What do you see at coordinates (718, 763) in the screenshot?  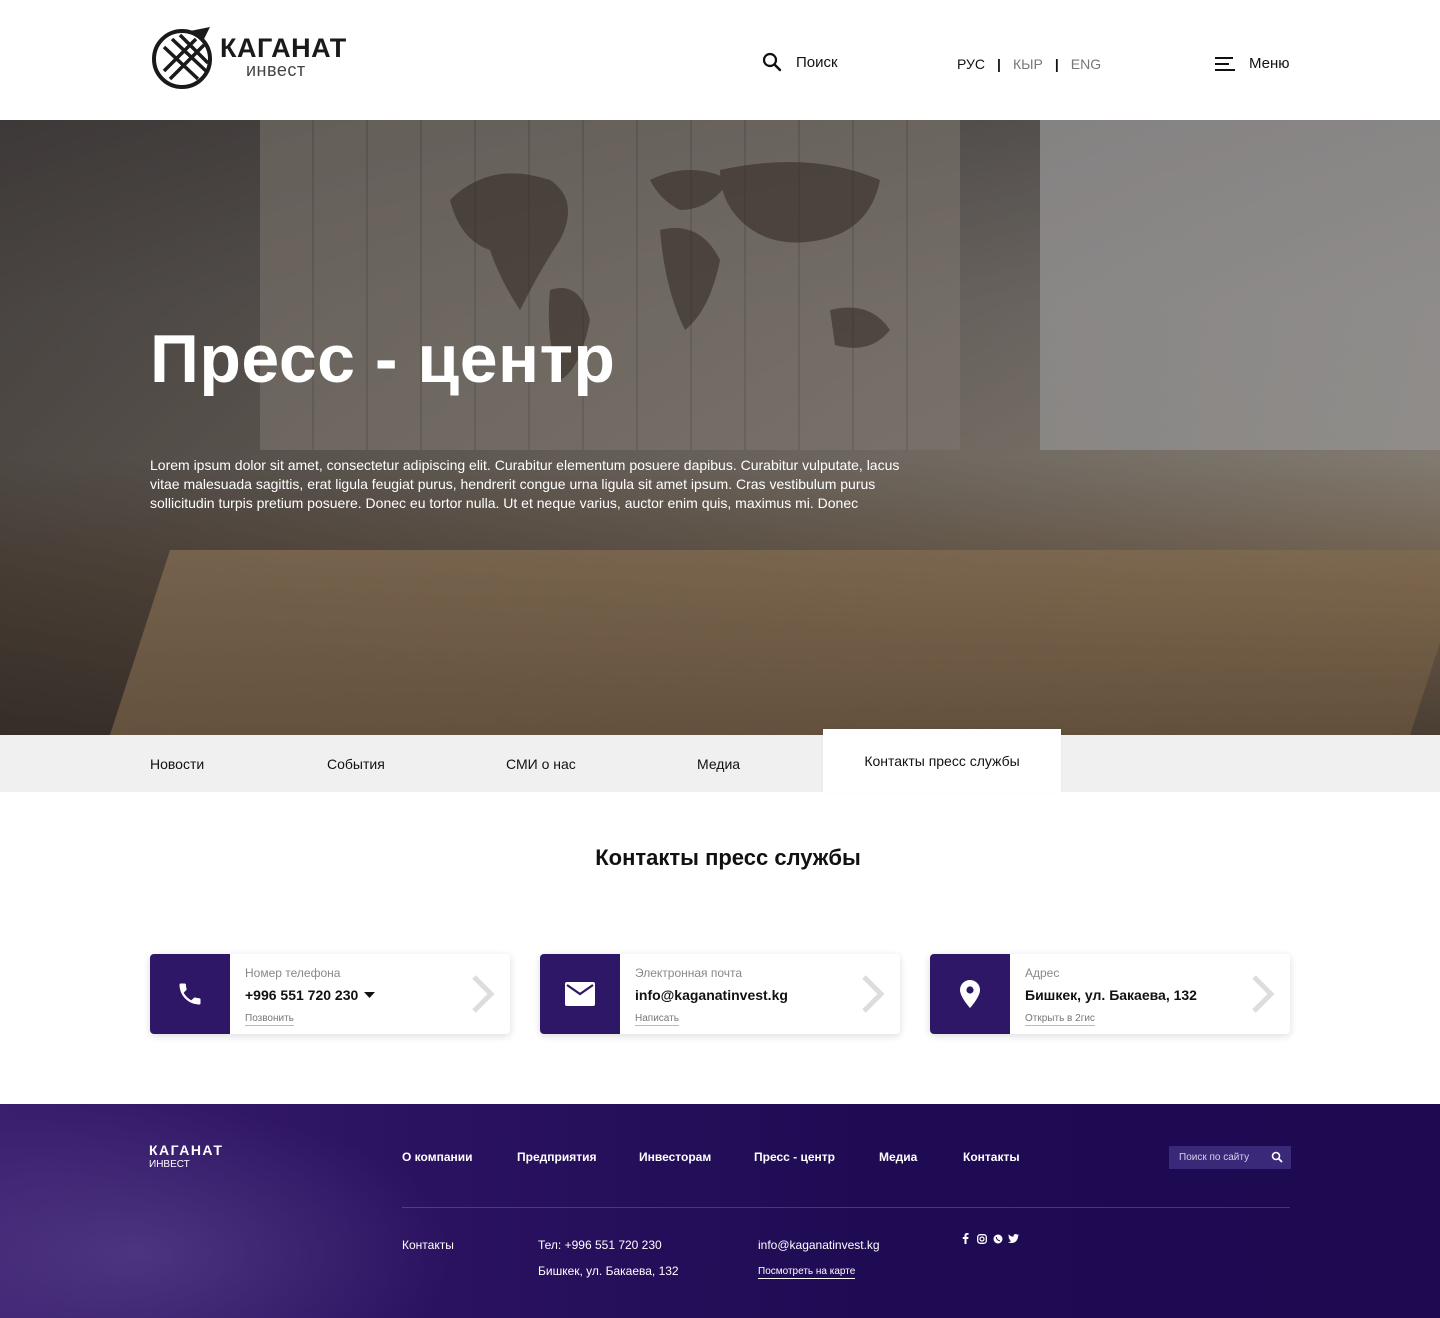 I see `tab-media: Медиа` at bounding box center [718, 763].